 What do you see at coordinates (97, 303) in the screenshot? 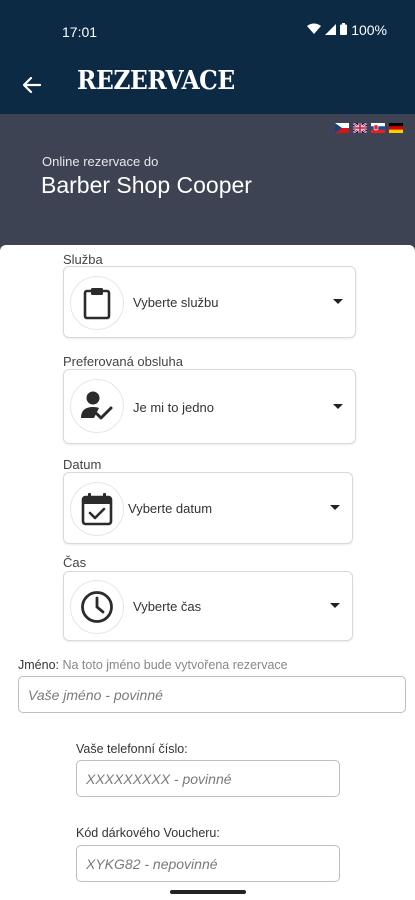
I see `clipboard-icon` at bounding box center [97, 303].